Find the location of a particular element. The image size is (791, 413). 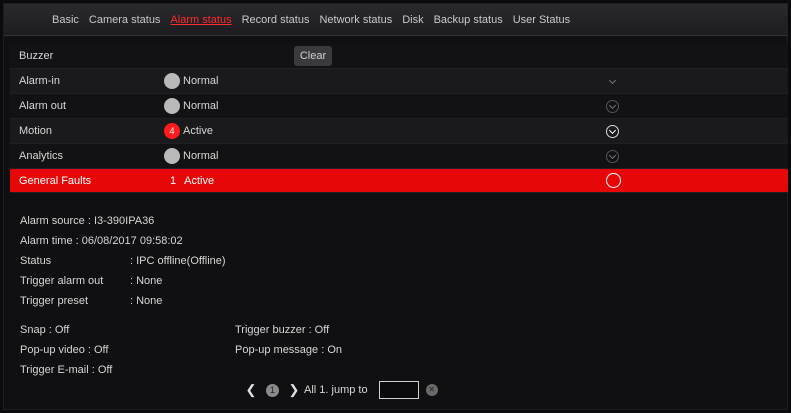

trigger-alarm-out-label: Trigger alarm out is located at coordinates (62, 281).